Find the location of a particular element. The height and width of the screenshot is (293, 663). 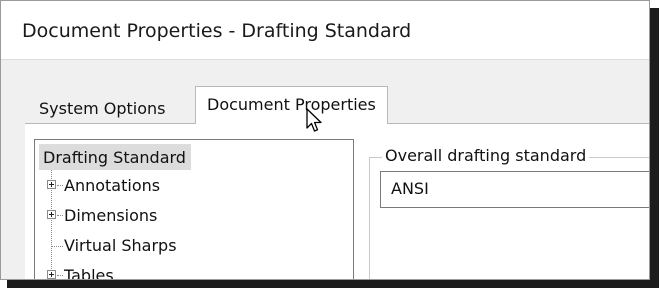

tab-system-options: System Options is located at coordinates (102, 108).